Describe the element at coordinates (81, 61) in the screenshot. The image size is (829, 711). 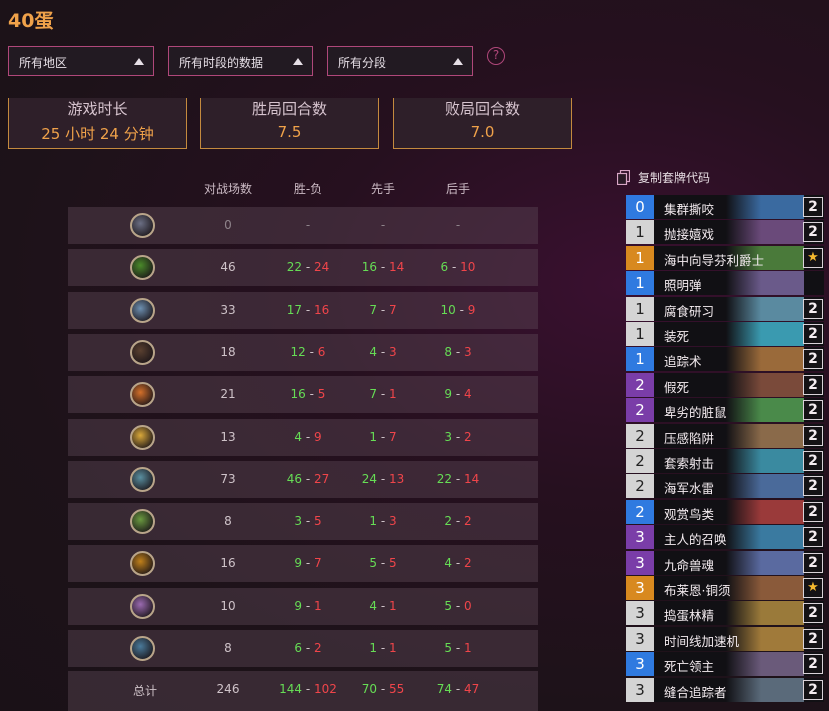
I see `region-filter: 所有地区` at that location.